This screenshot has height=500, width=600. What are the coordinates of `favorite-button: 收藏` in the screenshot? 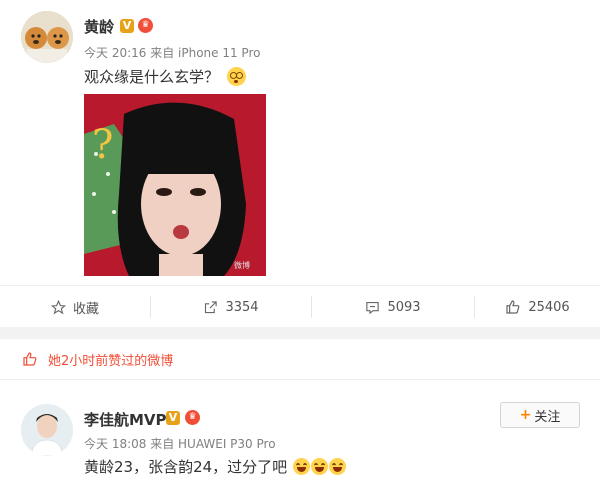 It's located at (75, 307).